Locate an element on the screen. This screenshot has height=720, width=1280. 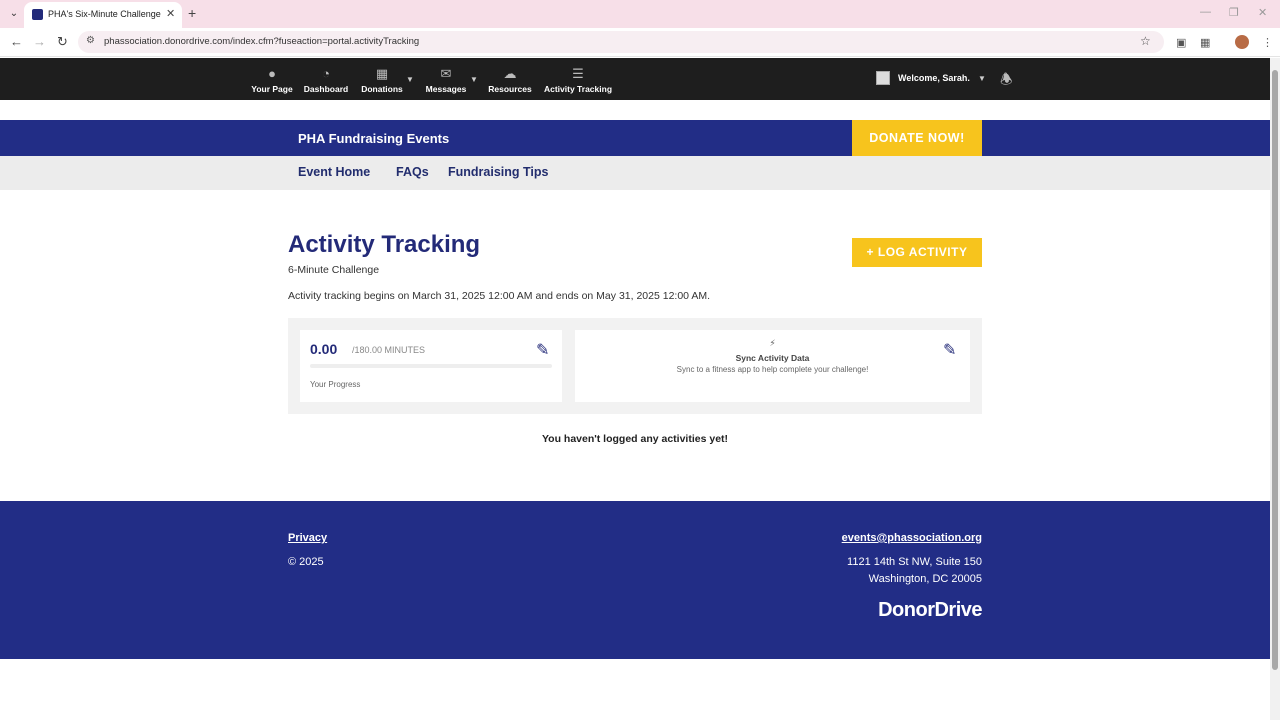
reload-icon: ↻ is located at coordinates (62, 42).